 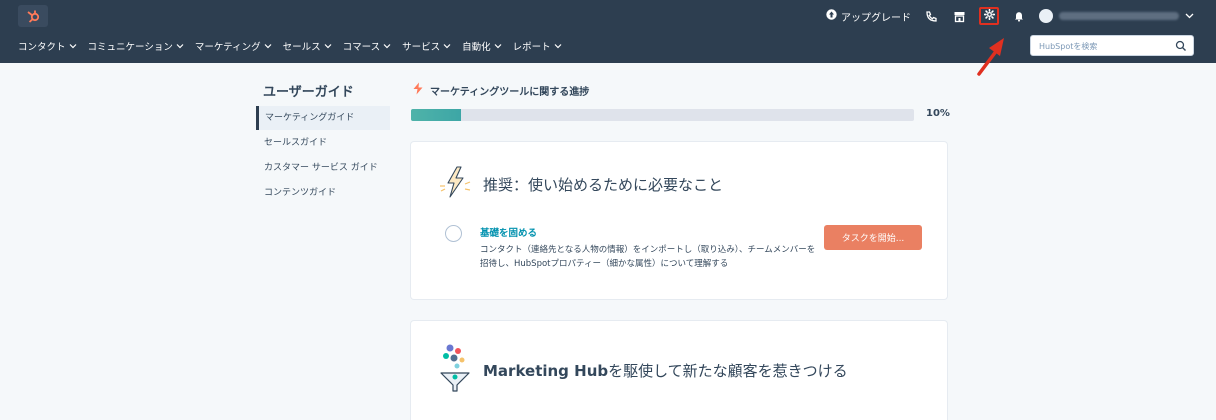 I want to click on global-search, so click(x=1112, y=45).